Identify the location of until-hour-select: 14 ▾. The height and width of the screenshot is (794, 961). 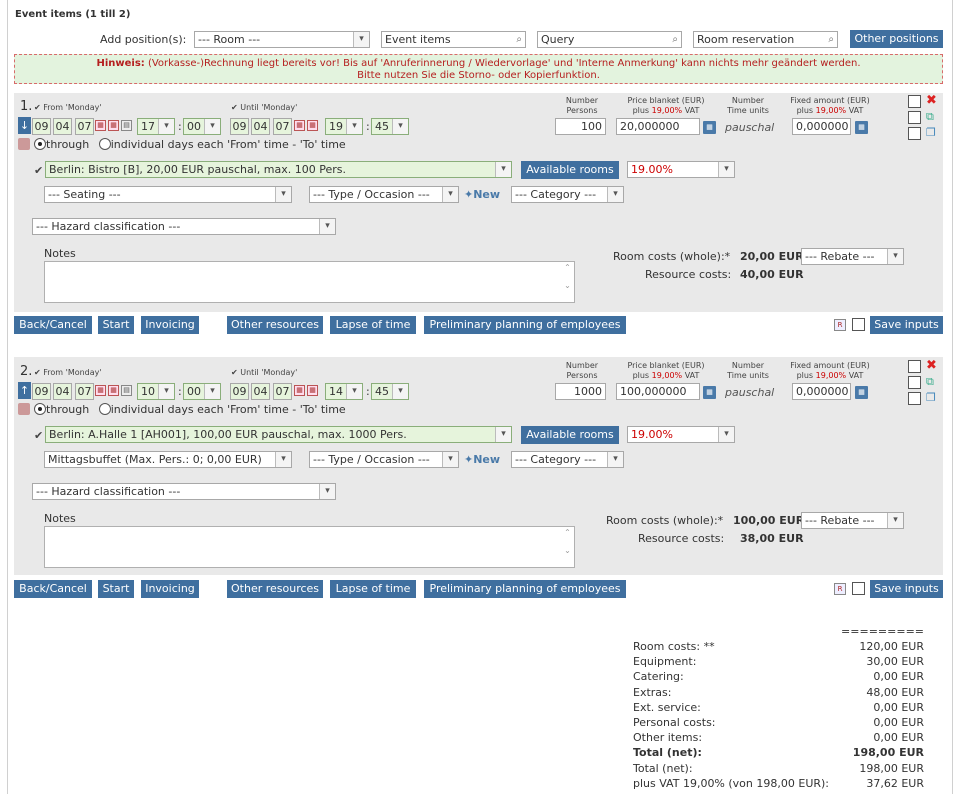
(344, 391).